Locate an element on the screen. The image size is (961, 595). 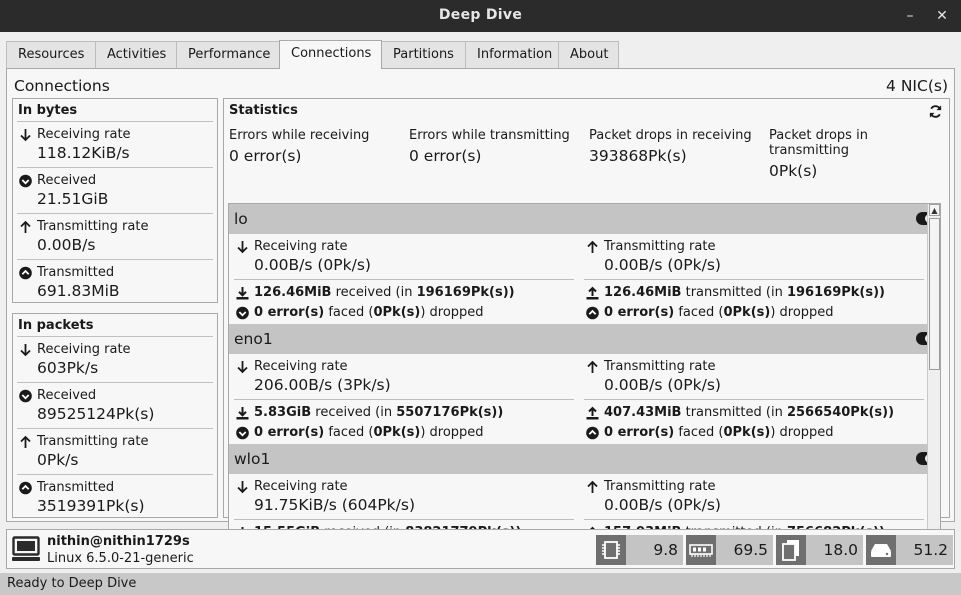
drops-transmitting: Packet drops in transmitting 0Pk(s) is located at coordinates (859, 154).